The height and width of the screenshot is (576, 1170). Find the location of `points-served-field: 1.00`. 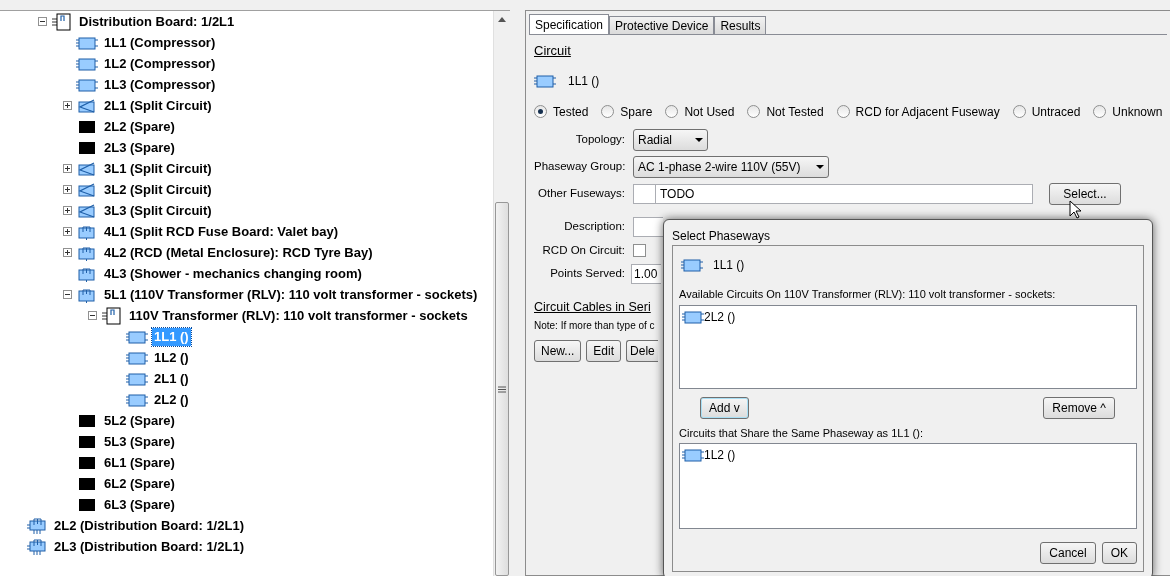

points-served-field: 1.00 is located at coordinates (646, 273).